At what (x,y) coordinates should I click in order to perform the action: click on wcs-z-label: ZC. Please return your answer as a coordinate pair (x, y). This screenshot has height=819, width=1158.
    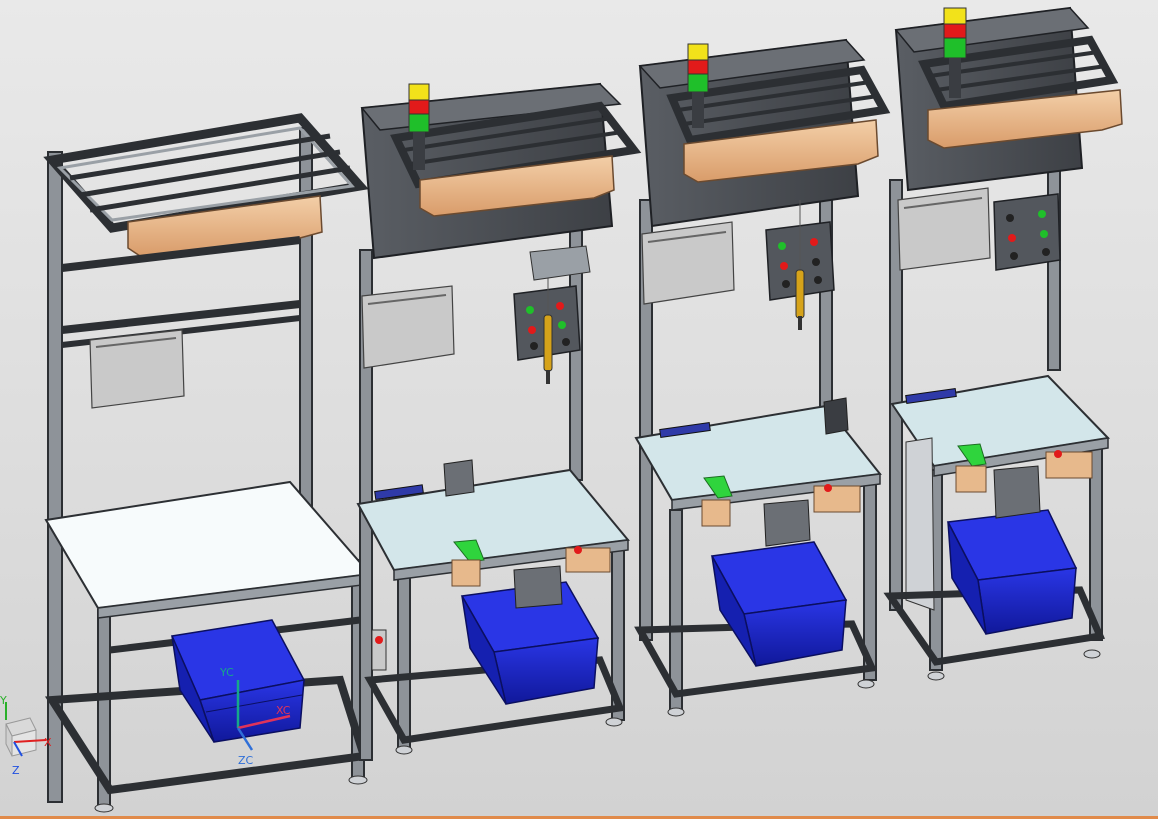
    Looking at the image, I should click on (246, 760).